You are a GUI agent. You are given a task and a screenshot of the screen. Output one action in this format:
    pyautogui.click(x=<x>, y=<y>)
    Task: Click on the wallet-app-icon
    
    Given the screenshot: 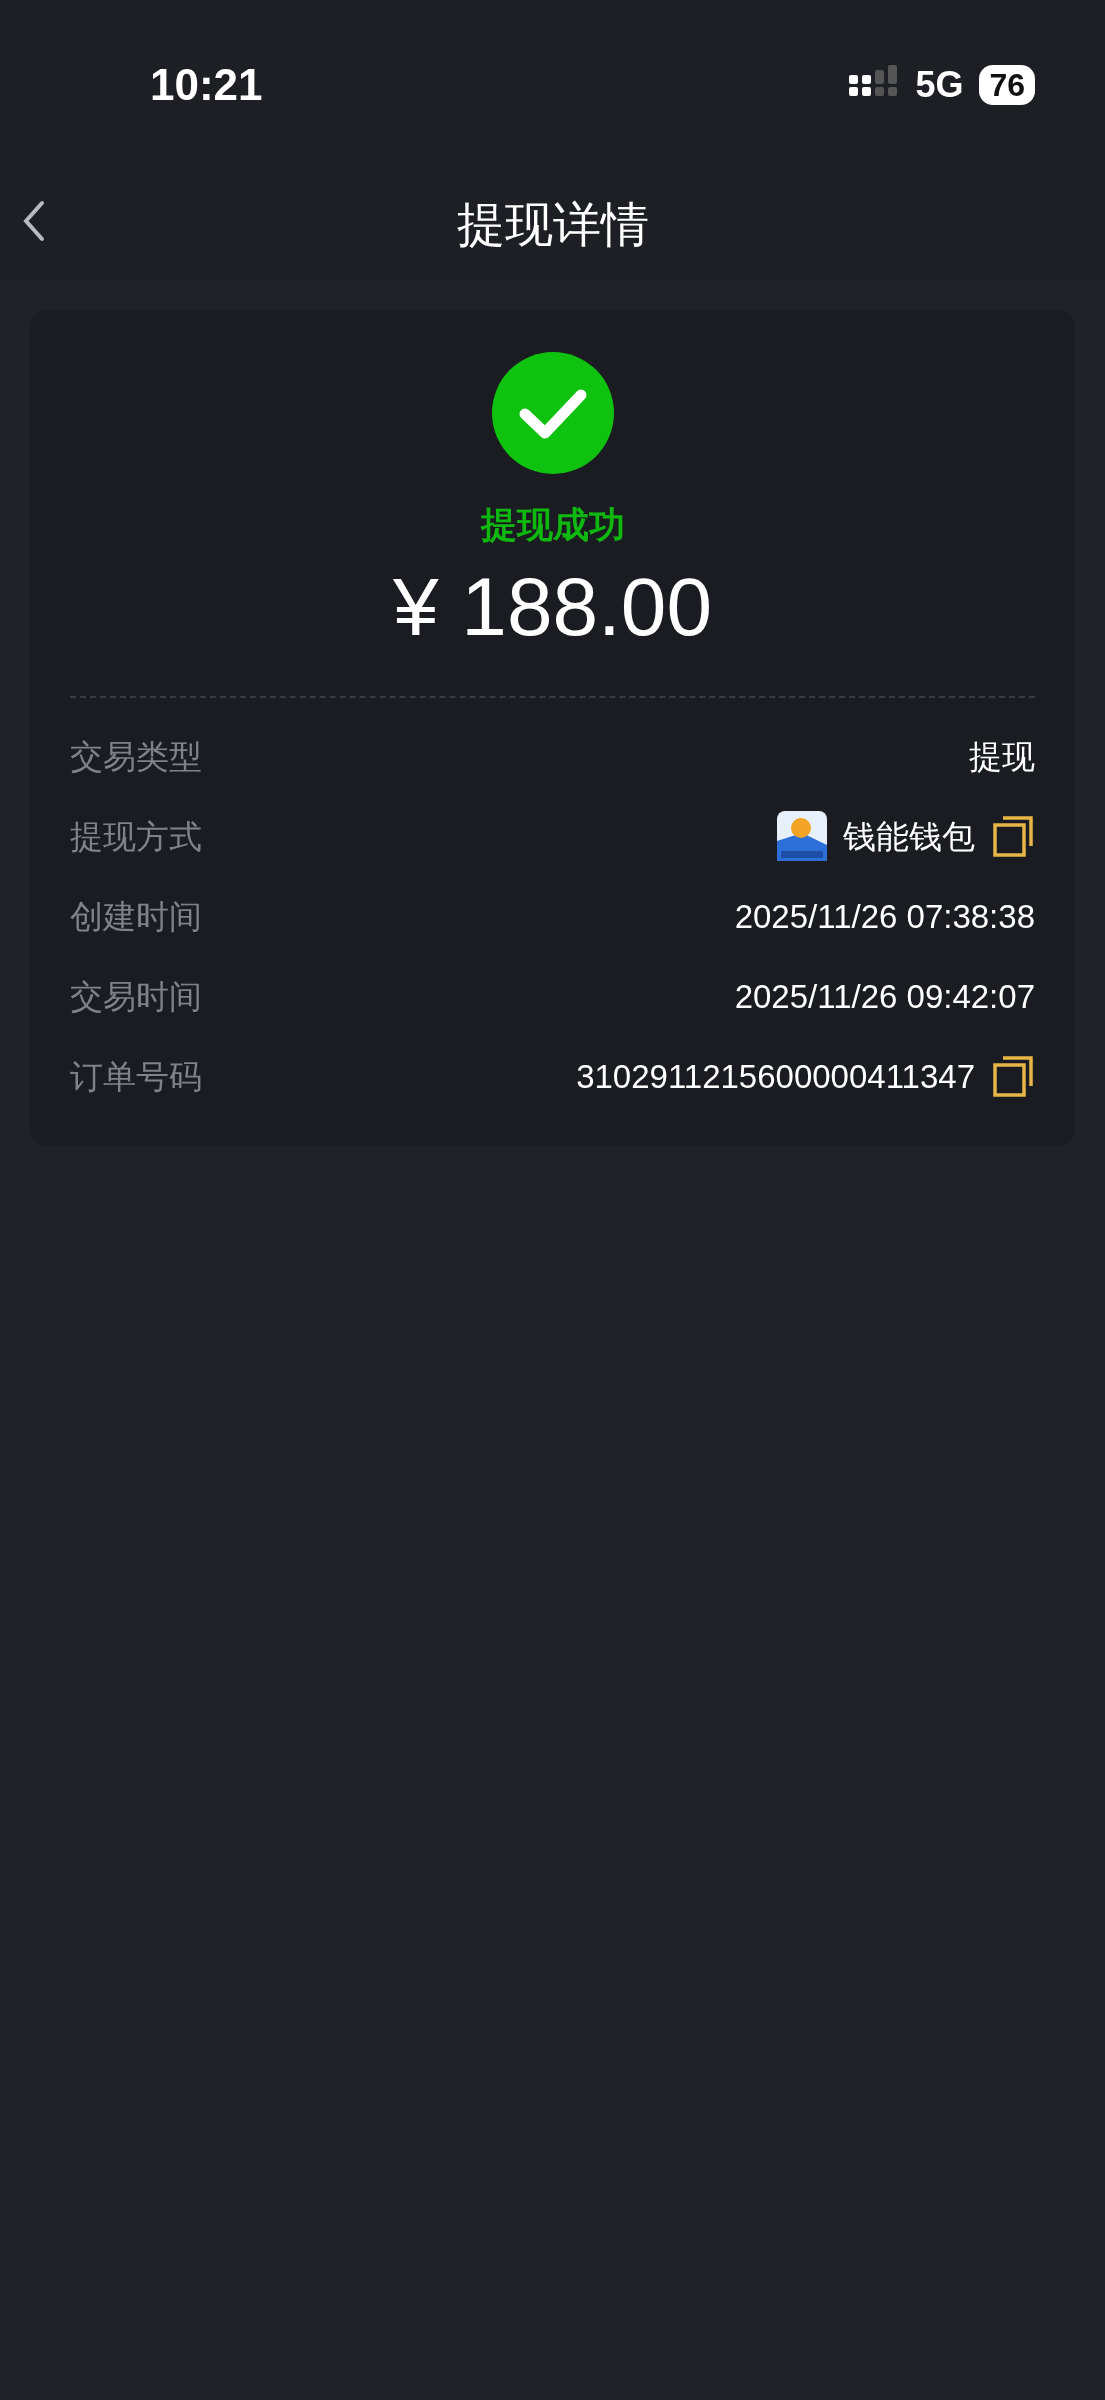 What is the action you would take?
    pyautogui.click(x=802, y=836)
    